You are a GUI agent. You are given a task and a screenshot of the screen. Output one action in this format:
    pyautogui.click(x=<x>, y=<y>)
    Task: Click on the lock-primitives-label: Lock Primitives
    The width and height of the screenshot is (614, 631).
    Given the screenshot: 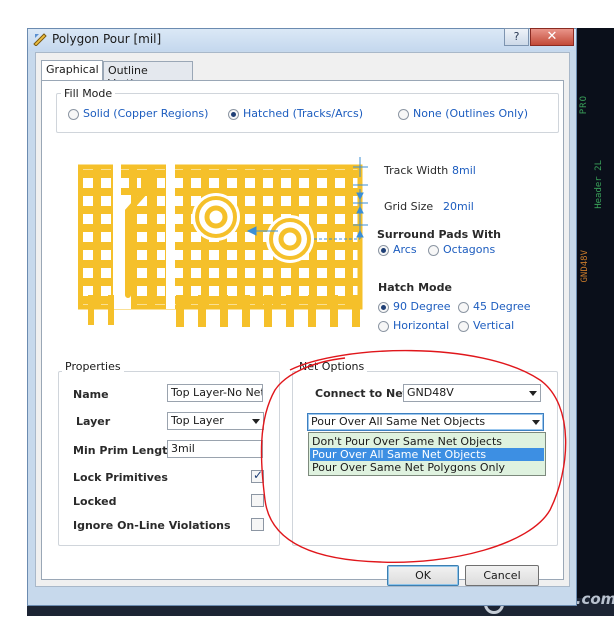 What is the action you would take?
    pyautogui.click(x=120, y=477)
    